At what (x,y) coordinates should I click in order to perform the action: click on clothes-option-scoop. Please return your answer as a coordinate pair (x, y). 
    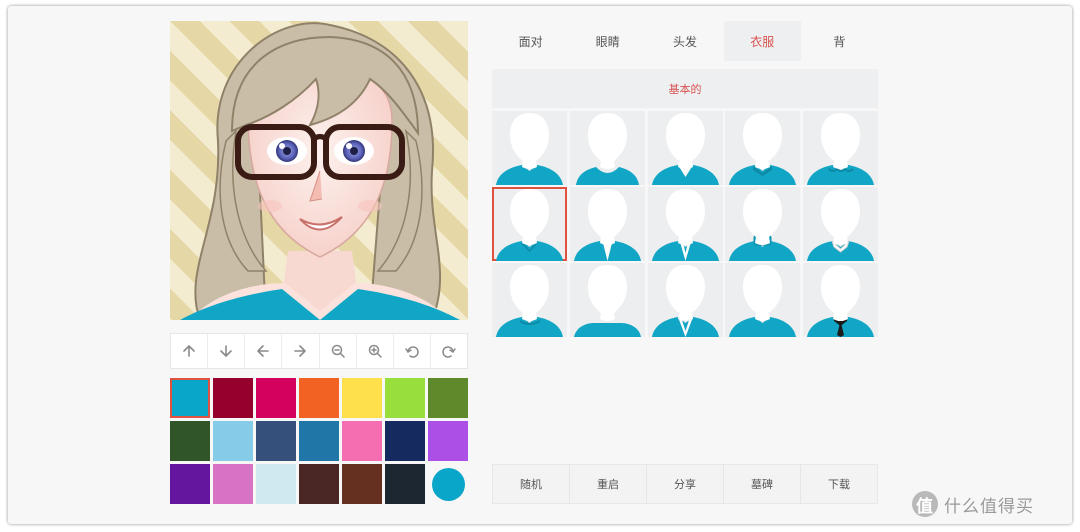
    Looking at the image, I should click on (607, 148).